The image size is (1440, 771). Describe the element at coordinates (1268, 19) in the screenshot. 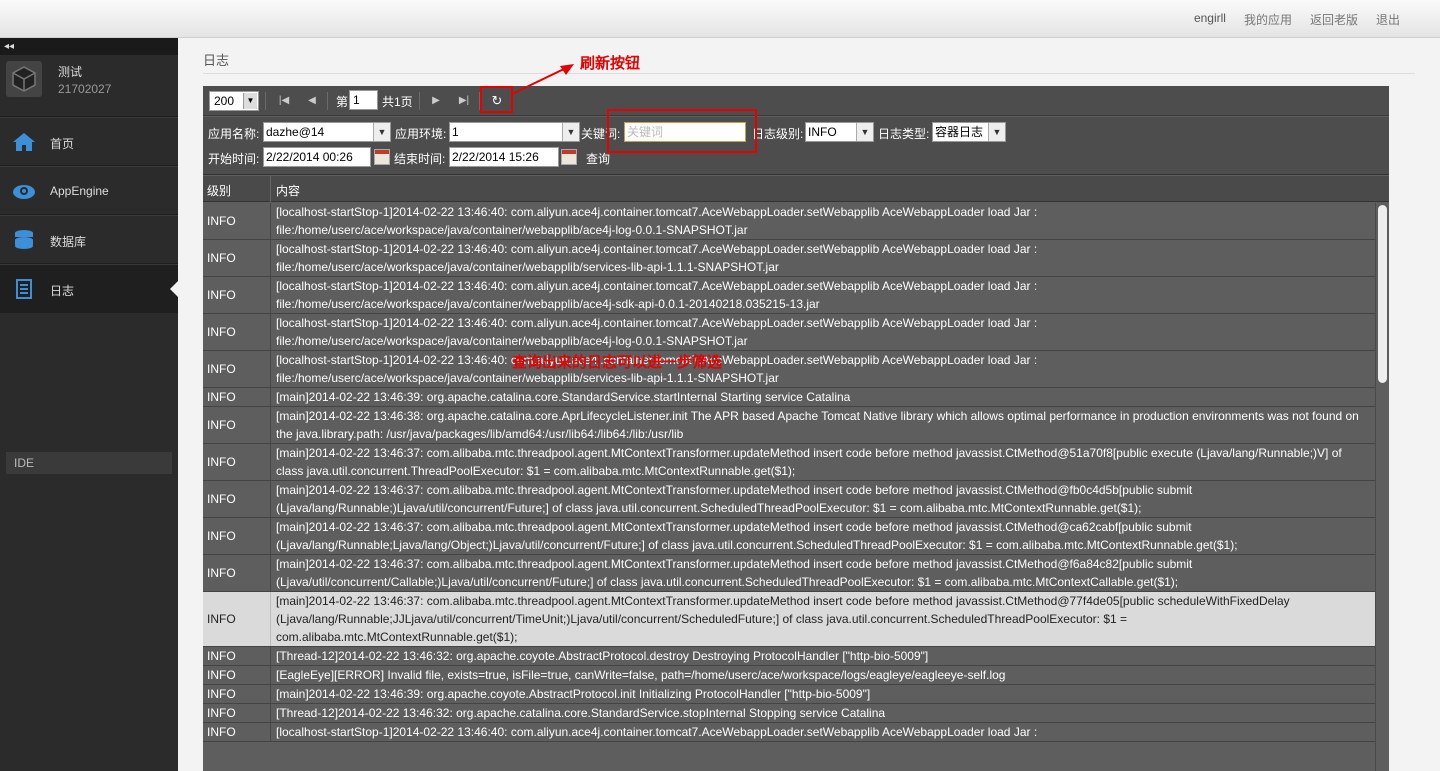

I see `my-apps-link: 我的应用` at that location.